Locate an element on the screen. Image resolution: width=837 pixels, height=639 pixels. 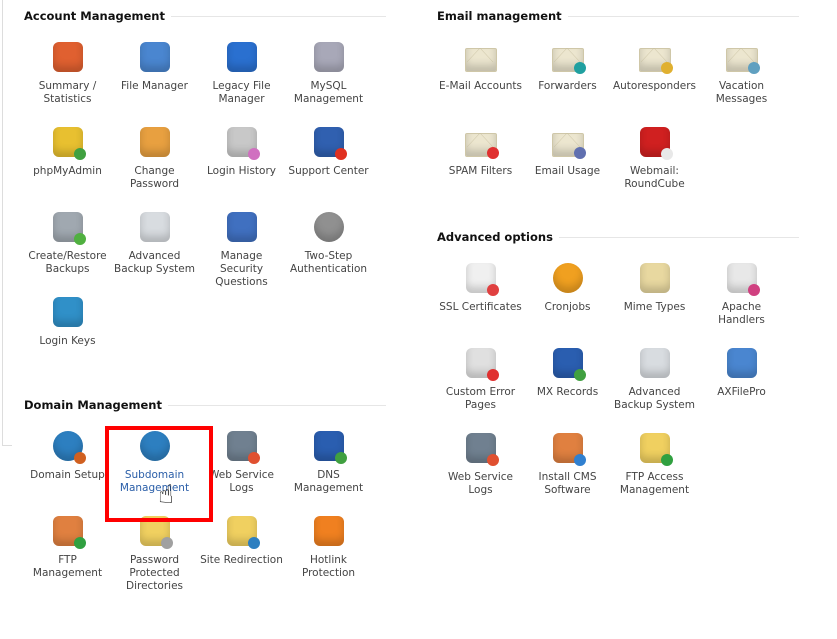
tile-hotlink-protection: Hotlink Protection is located at coordinates (328, 558).